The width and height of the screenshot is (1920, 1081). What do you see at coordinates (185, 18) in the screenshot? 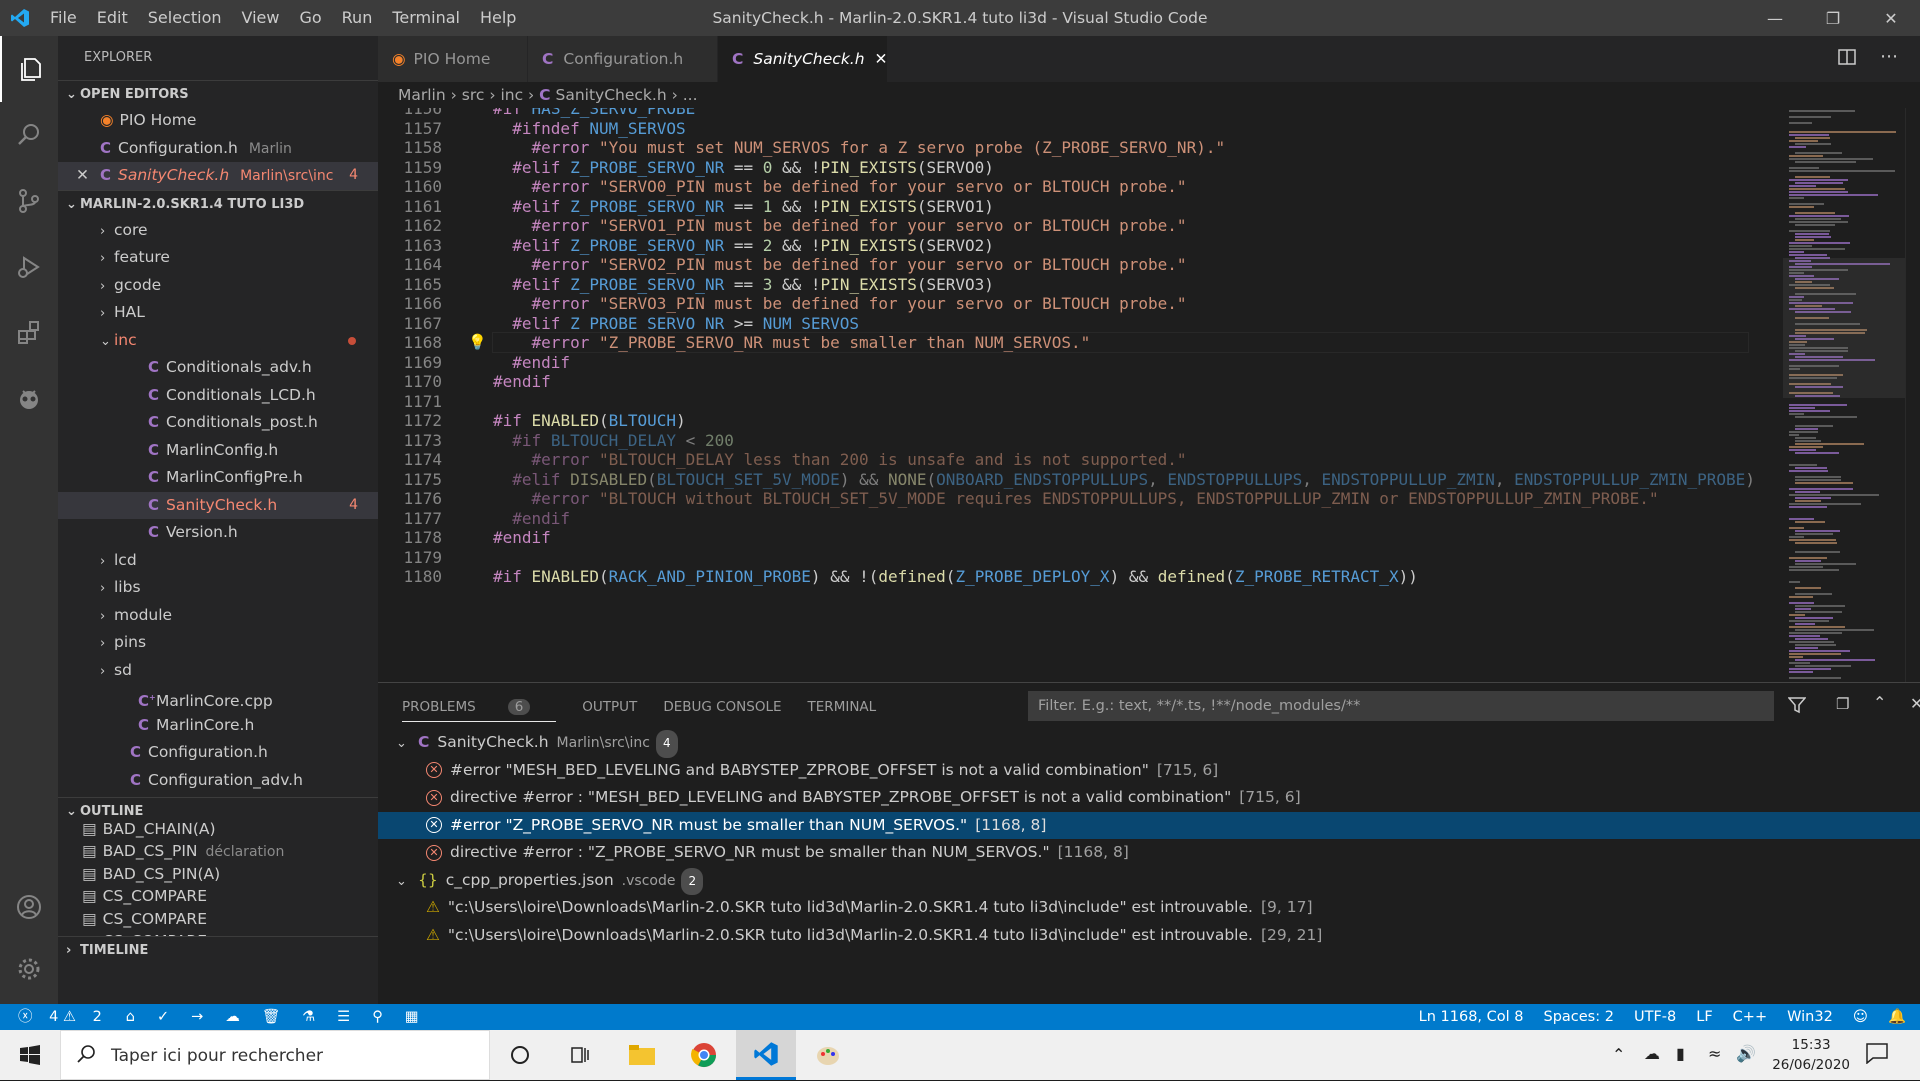
I see `menu-item-selection: Selection` at bounding box center [185, 18].